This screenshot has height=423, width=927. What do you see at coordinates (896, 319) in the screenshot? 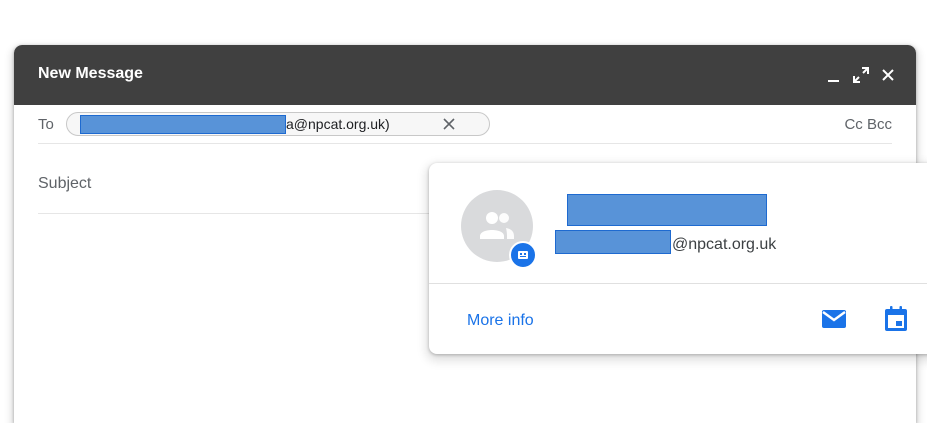
I see `calendar-icon` at bounding box center [896, 319].